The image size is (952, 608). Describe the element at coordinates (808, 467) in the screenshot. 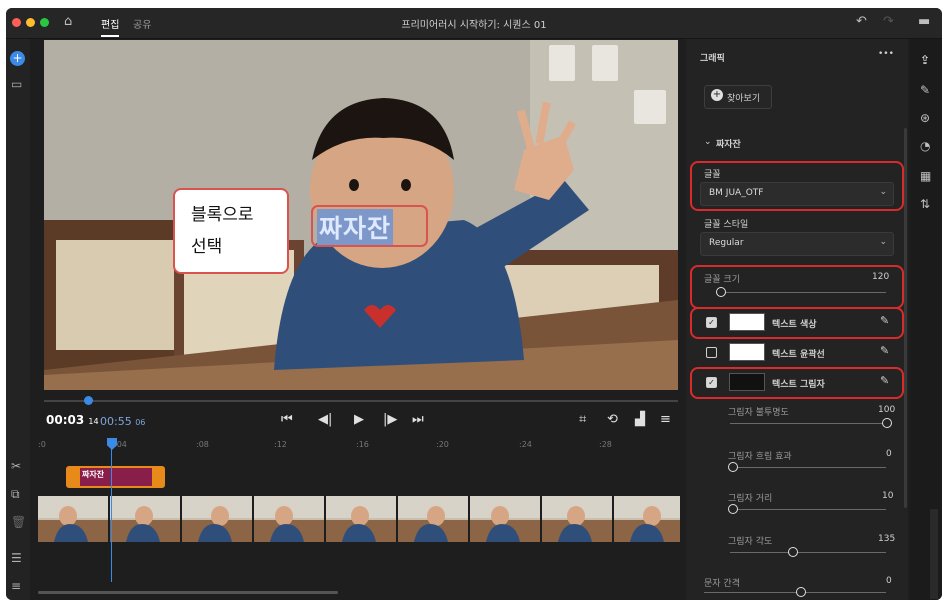

I see `shadow-blur-slider` at that location.